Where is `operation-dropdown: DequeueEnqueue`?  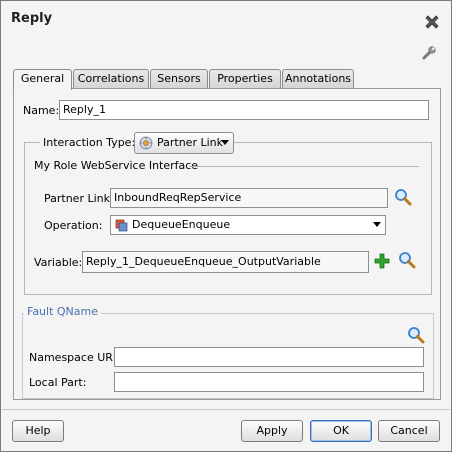 operation-dropdown: DequeueEnqueue is located at coordinates (248, 225).